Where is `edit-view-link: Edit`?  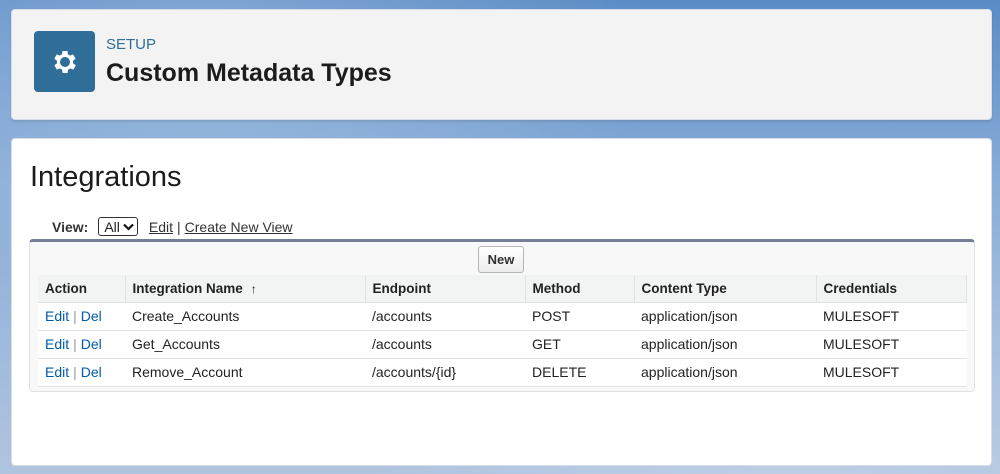 edit-view-link: Edit is located at coordinates (161, 227).